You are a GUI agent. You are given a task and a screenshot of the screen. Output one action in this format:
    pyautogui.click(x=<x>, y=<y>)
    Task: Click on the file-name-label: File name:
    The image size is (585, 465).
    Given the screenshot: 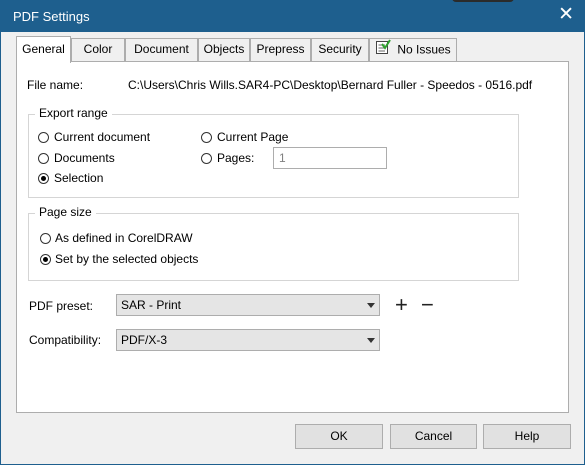 What is the action you would take?
    pyautogui.click(x=55, y=85)
    